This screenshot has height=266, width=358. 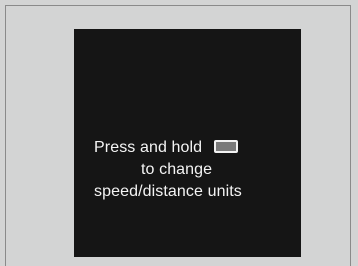 I want to click on message-line-1-text: Press and hold, so click(x=148, y=147).